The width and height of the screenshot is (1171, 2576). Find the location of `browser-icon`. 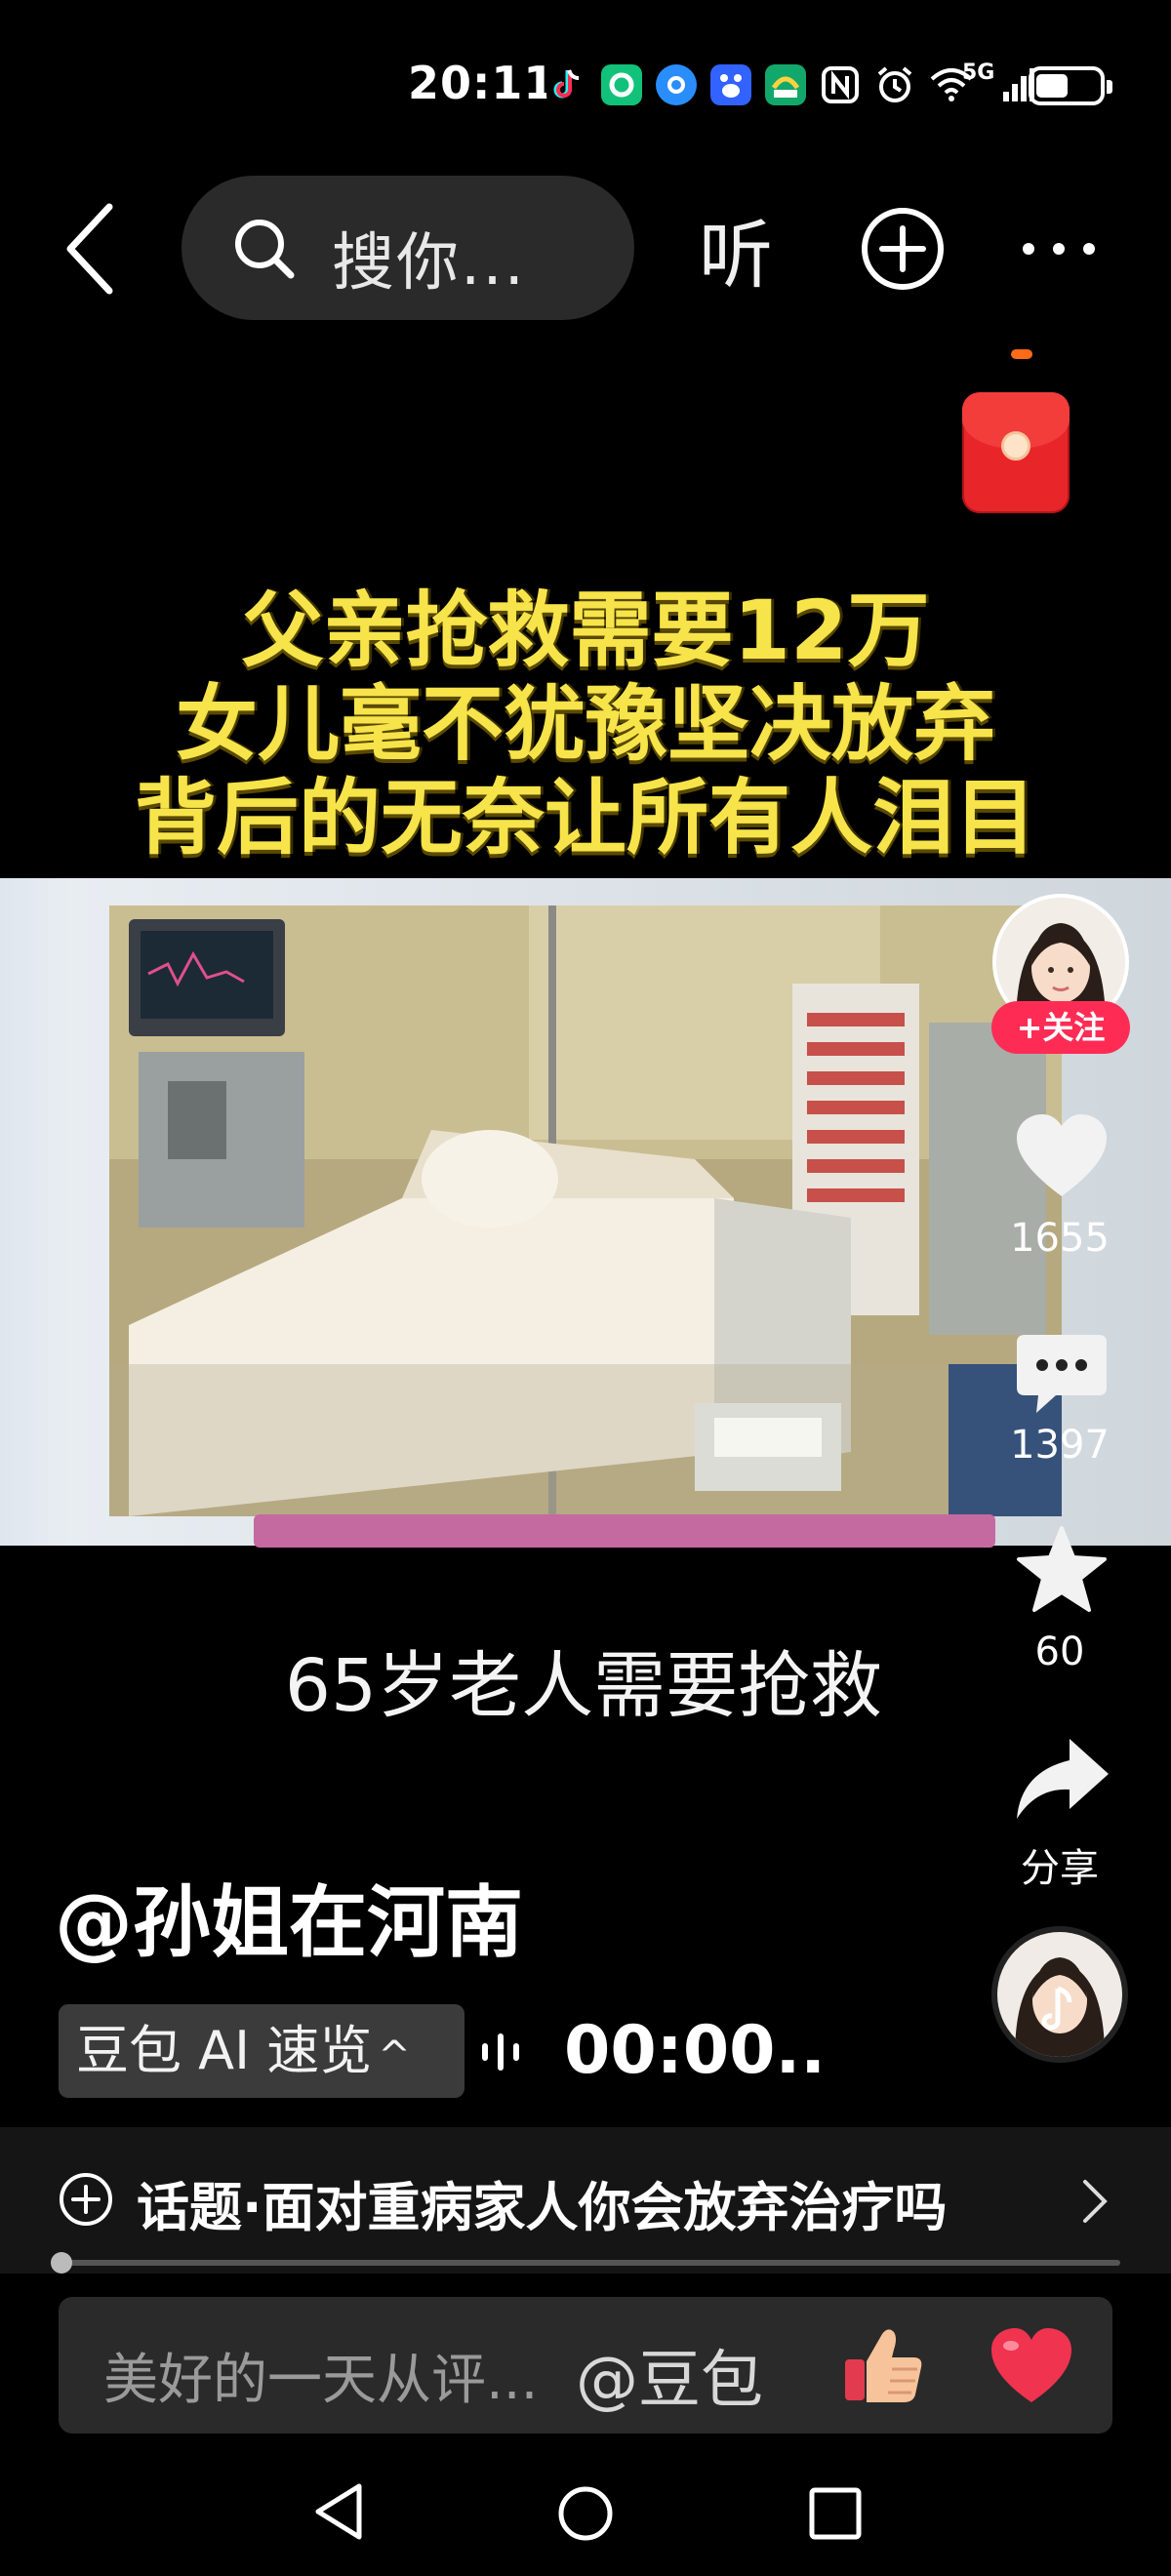

browser-icon is located at coordinates (676, 84).